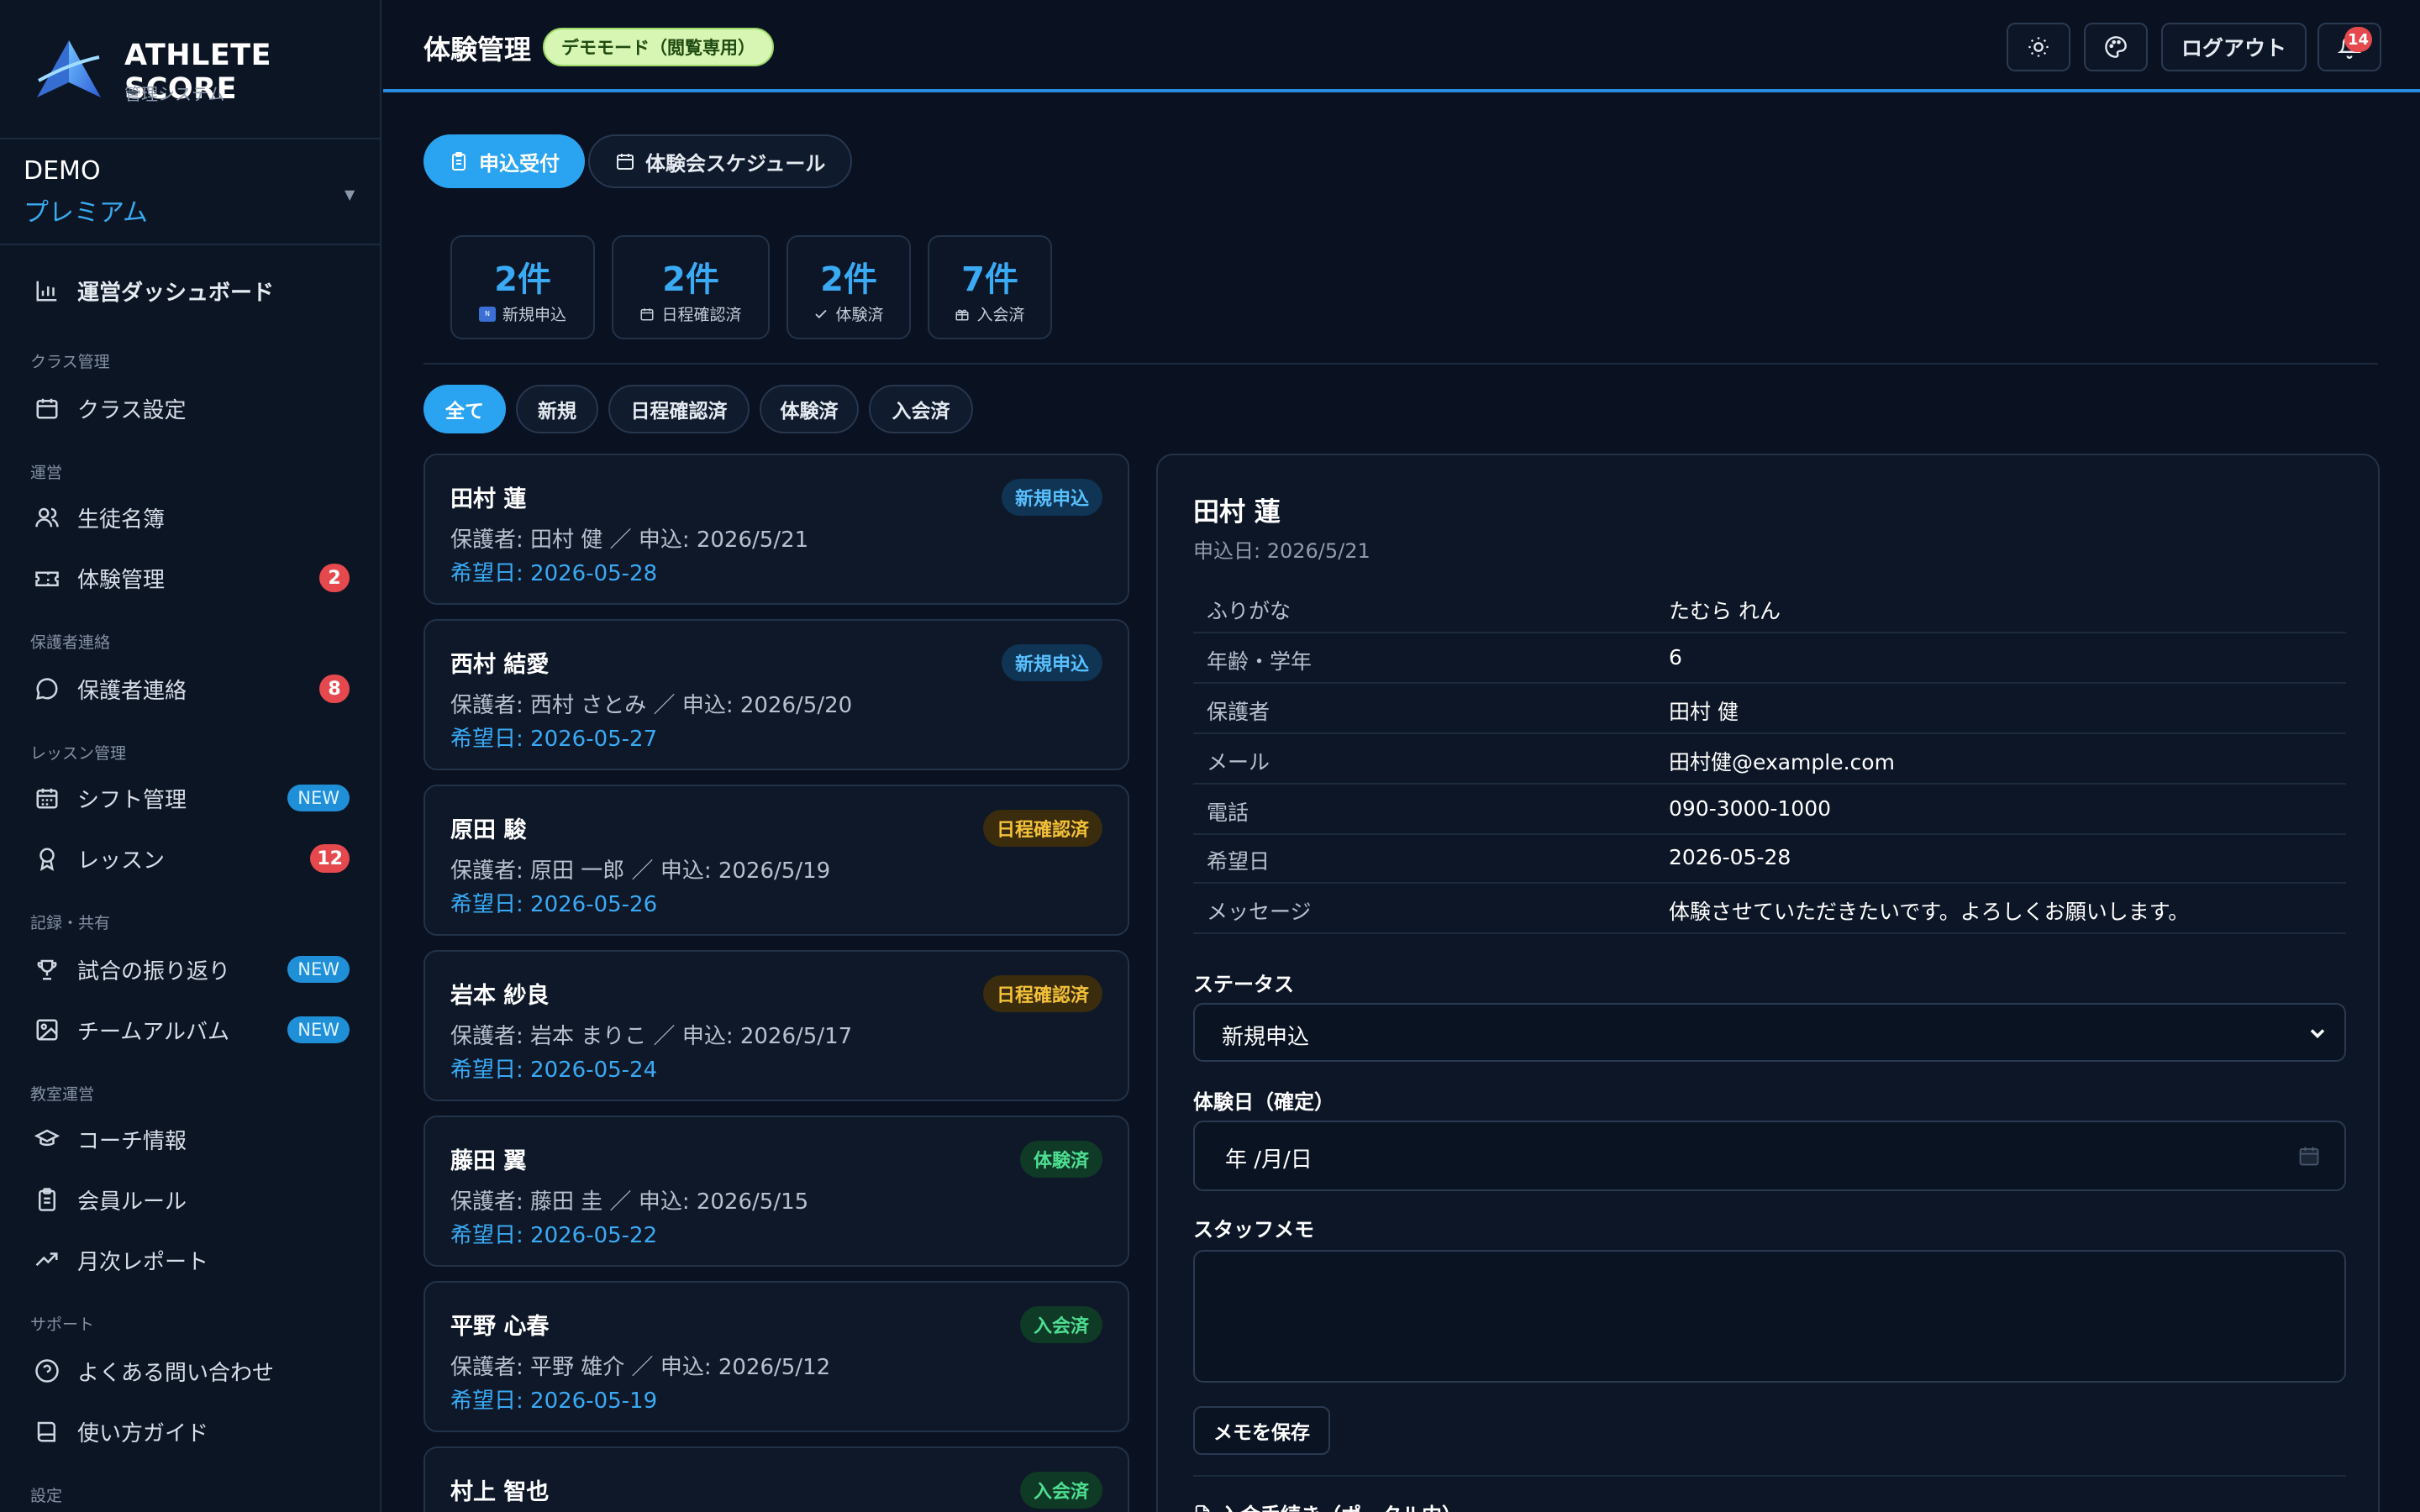 This screenshot has height=1512, width=2420. Describe the element at coordinates (47, 689) in the screenshot. I see `chat-bubble-icon` at that location.